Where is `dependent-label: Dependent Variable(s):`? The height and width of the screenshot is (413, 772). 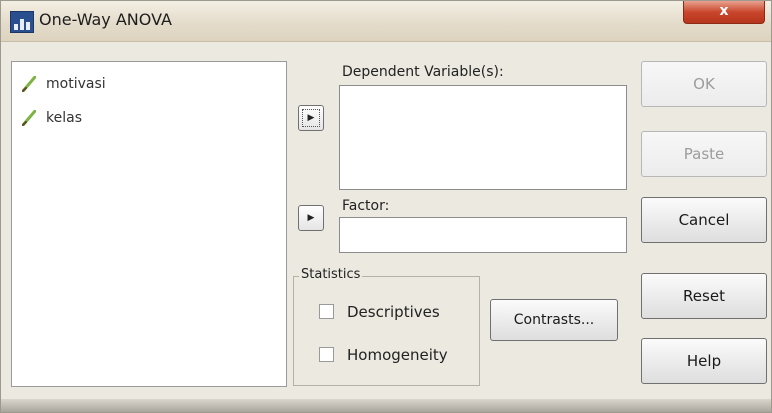
dependent-label: Dependent Variable(s): is located at coordinates (423, 72).